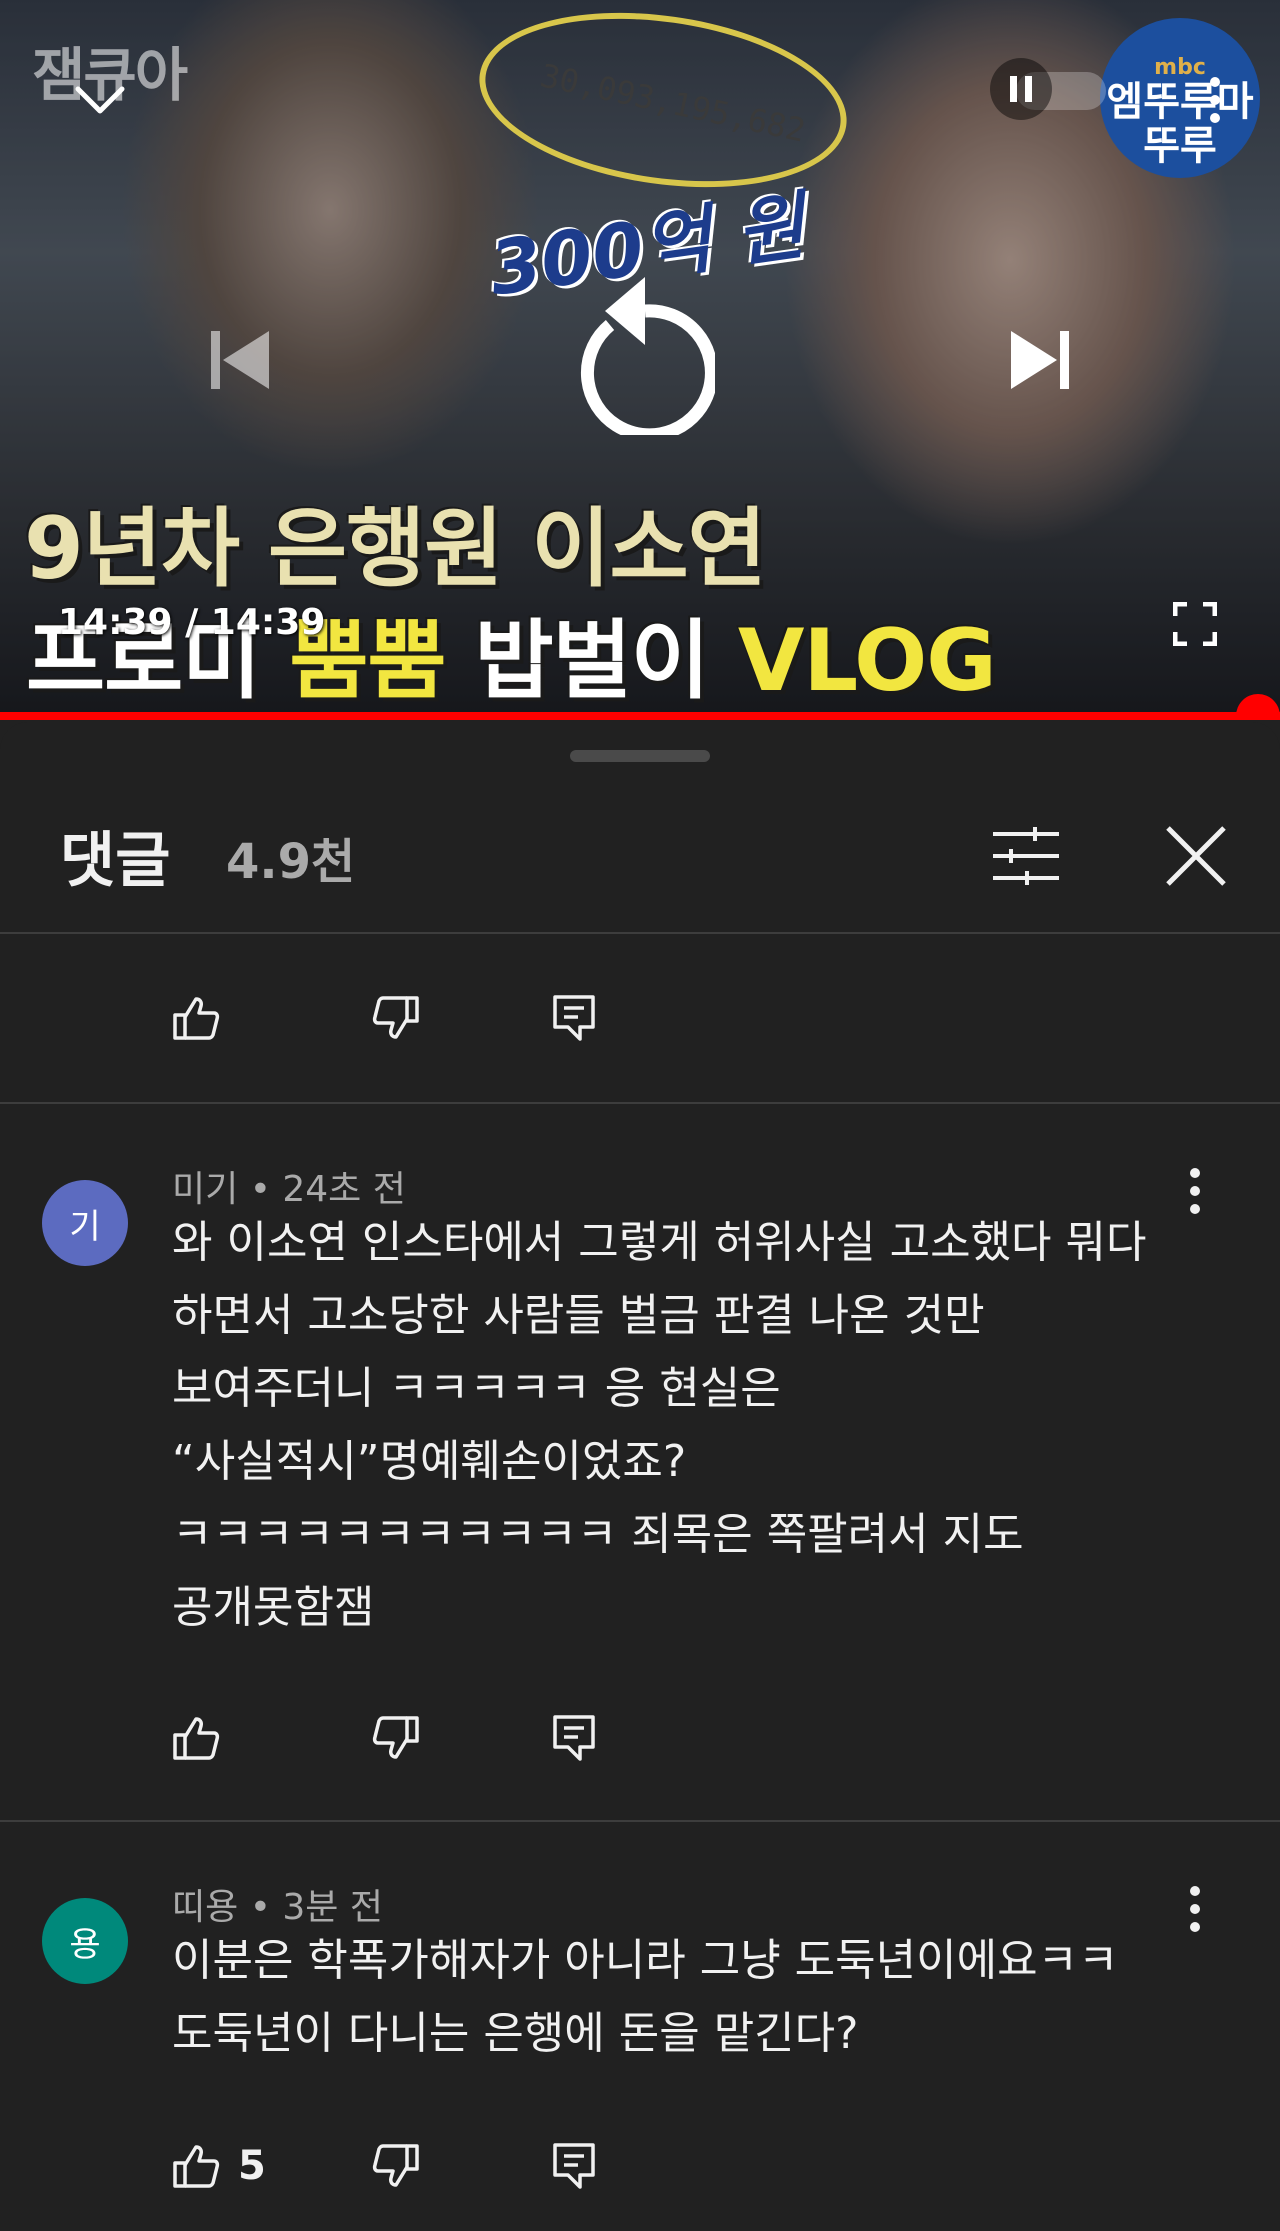 Image resolution: width=1280 pixels, height=2231 pixels. What do you see at coordinates (395, 549) in the screenshot?
I see `video-title-line1: 9년차 은행원 이소연` at bounding box center [395, 549].